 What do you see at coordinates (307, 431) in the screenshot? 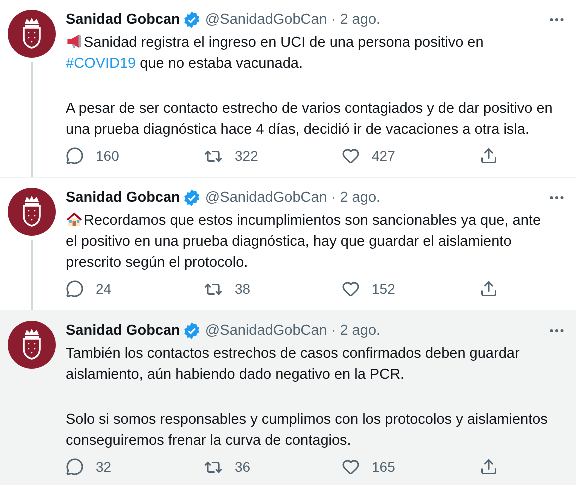
I see `tweet-text: Solo si somos responsables y cumplimos con los protocolos y aislamientos conseguiremos frenar la curva de contagios.` at bounding box center [307, 431].